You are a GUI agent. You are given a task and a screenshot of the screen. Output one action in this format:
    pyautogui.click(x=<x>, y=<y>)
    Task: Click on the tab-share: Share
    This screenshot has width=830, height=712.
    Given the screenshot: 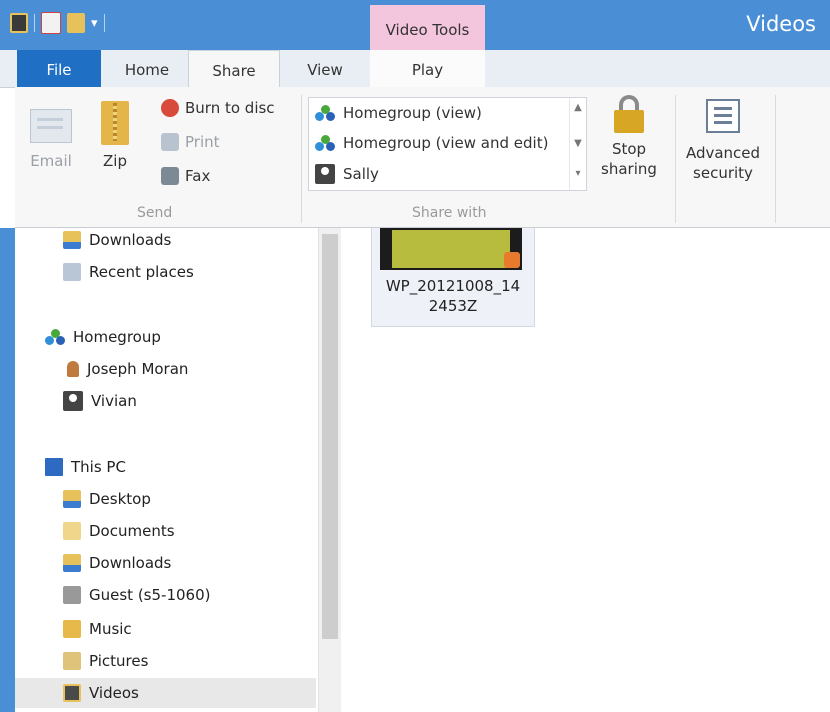 What is the action you would take?
    pyautogui.click(x=234, y=69)
    